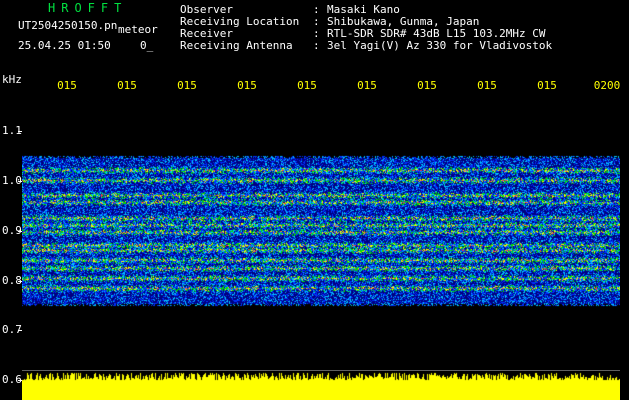 This screenshot has width=629, height=400. I want to click on date-time: 25.04.25 01:50, so click(64, 45).